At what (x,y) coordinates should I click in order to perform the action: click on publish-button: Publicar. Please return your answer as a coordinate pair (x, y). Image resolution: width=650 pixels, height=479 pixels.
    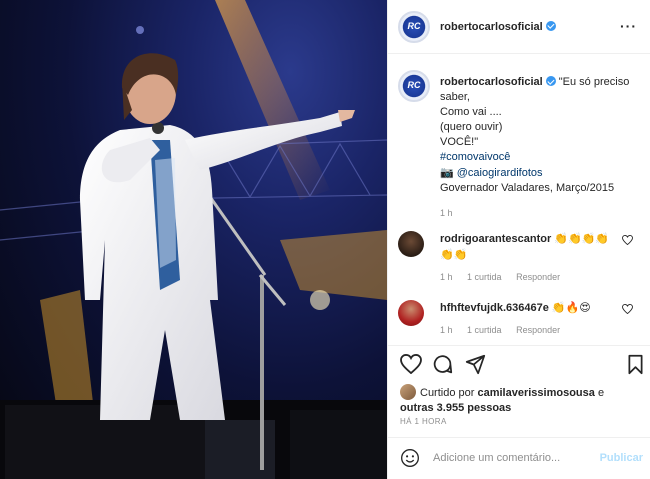
    Looking at the image, I should click on (621, 458).